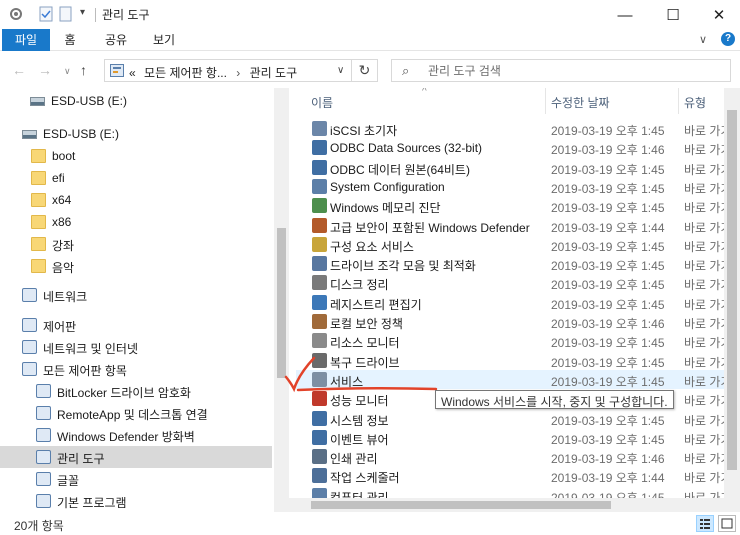  Describe the element at coordinates (228, 70) in the screenshot. I see `address-bar: « 모든 제어판 항... › 관리 도구 ∨` at that location.